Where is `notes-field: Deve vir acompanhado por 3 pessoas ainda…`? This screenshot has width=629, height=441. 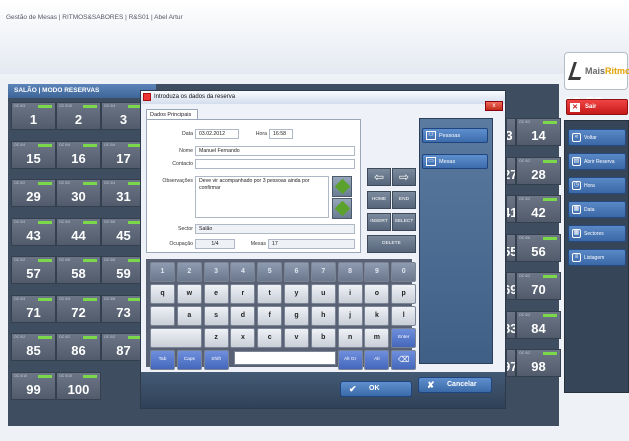 notes-field: Deve vir acompanhado por 3 pessoas ainda… is located at coordinates (262, 197).